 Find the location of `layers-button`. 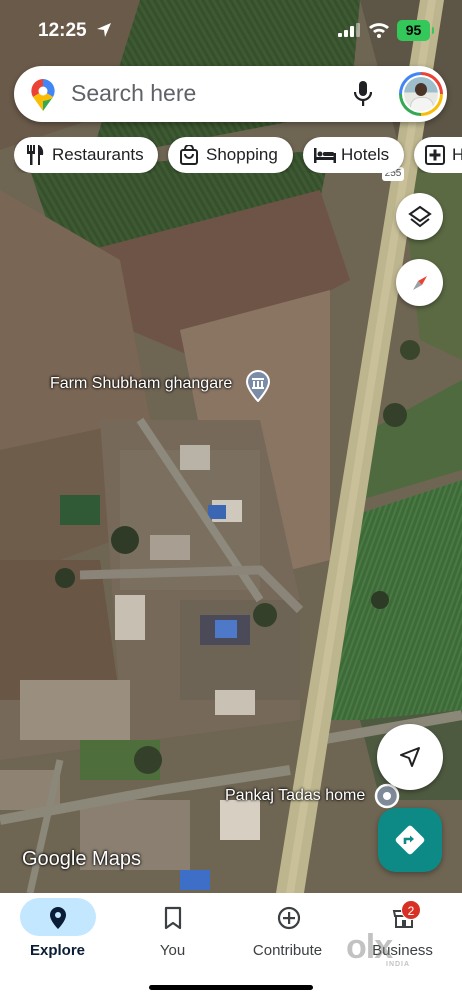

layers-button is located at coordinates (419, 216).